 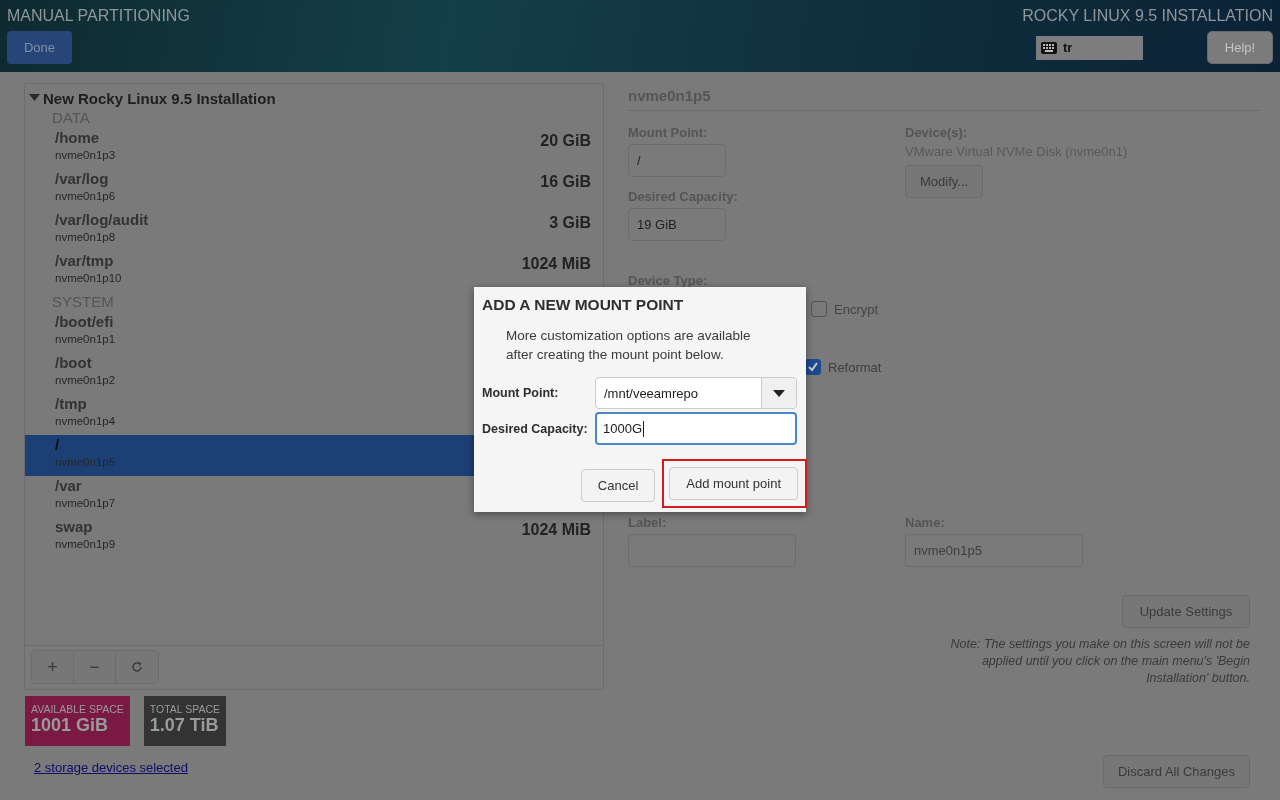 What do you see at coordinates (314, 96) in the screenshot?
I see `installation-tree-header: New Rocky Linux 9.5 Installation` at bounding box center [314, 96].